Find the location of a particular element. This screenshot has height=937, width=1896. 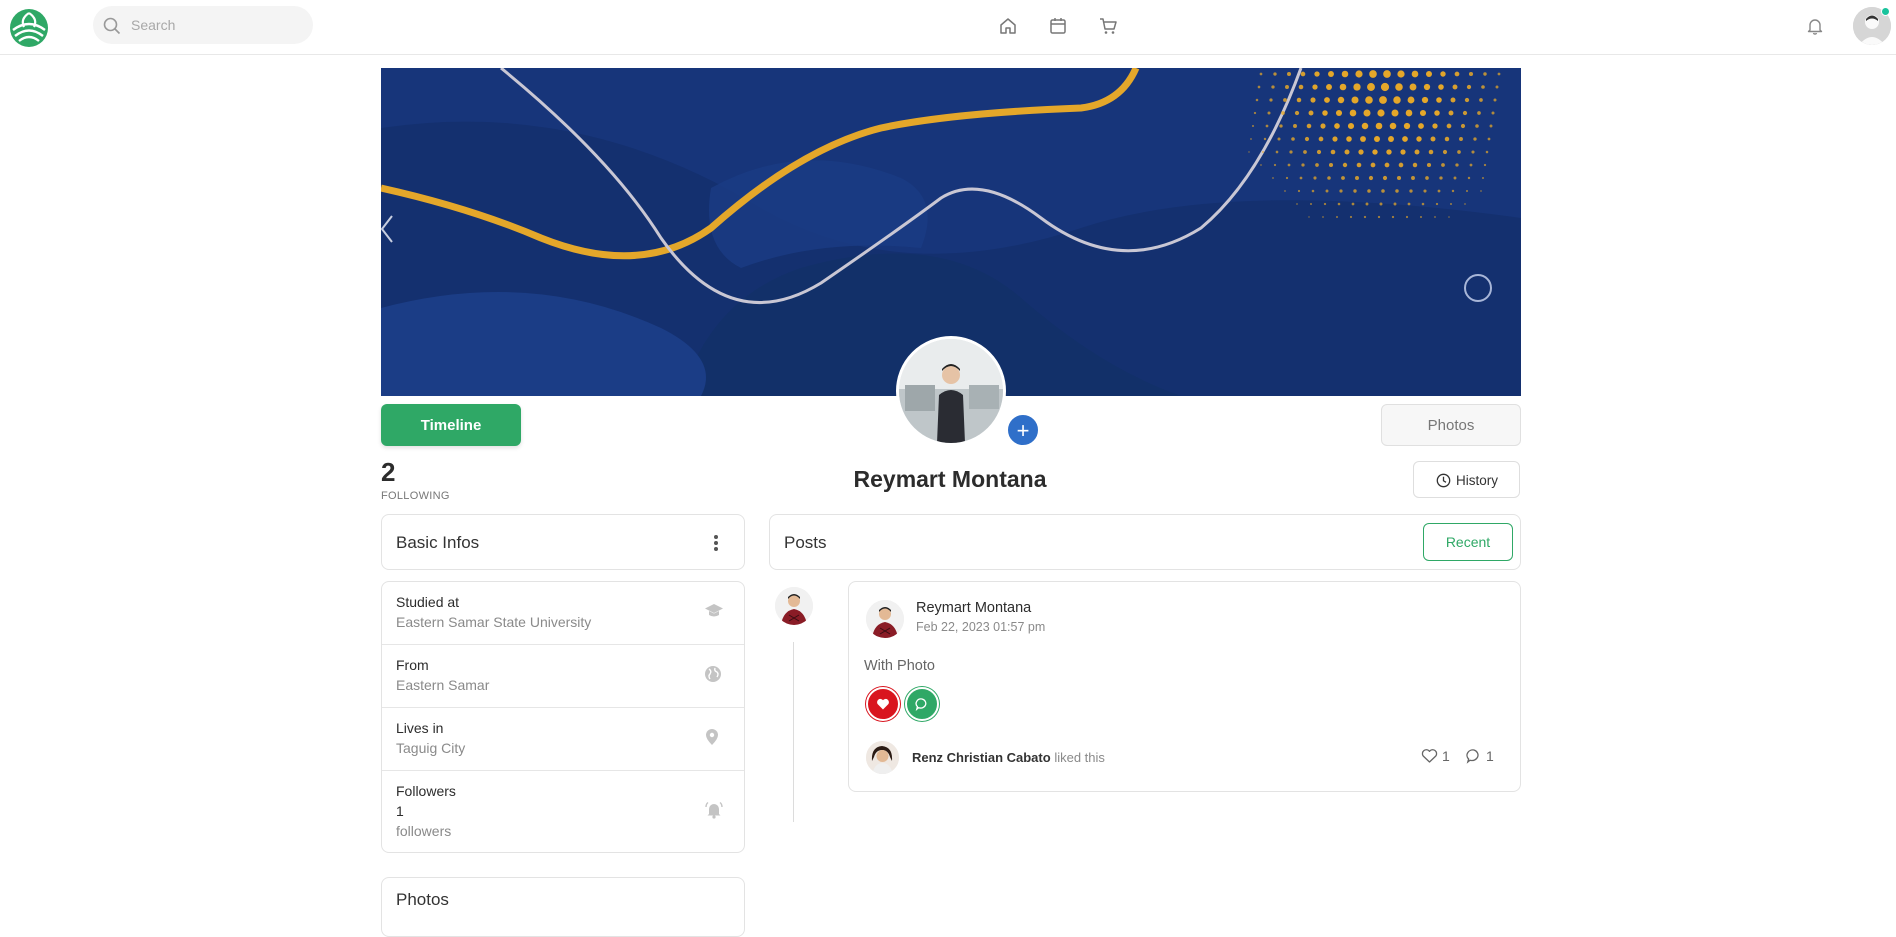

photos-button: Photos is located at coordinates (1451, 425).